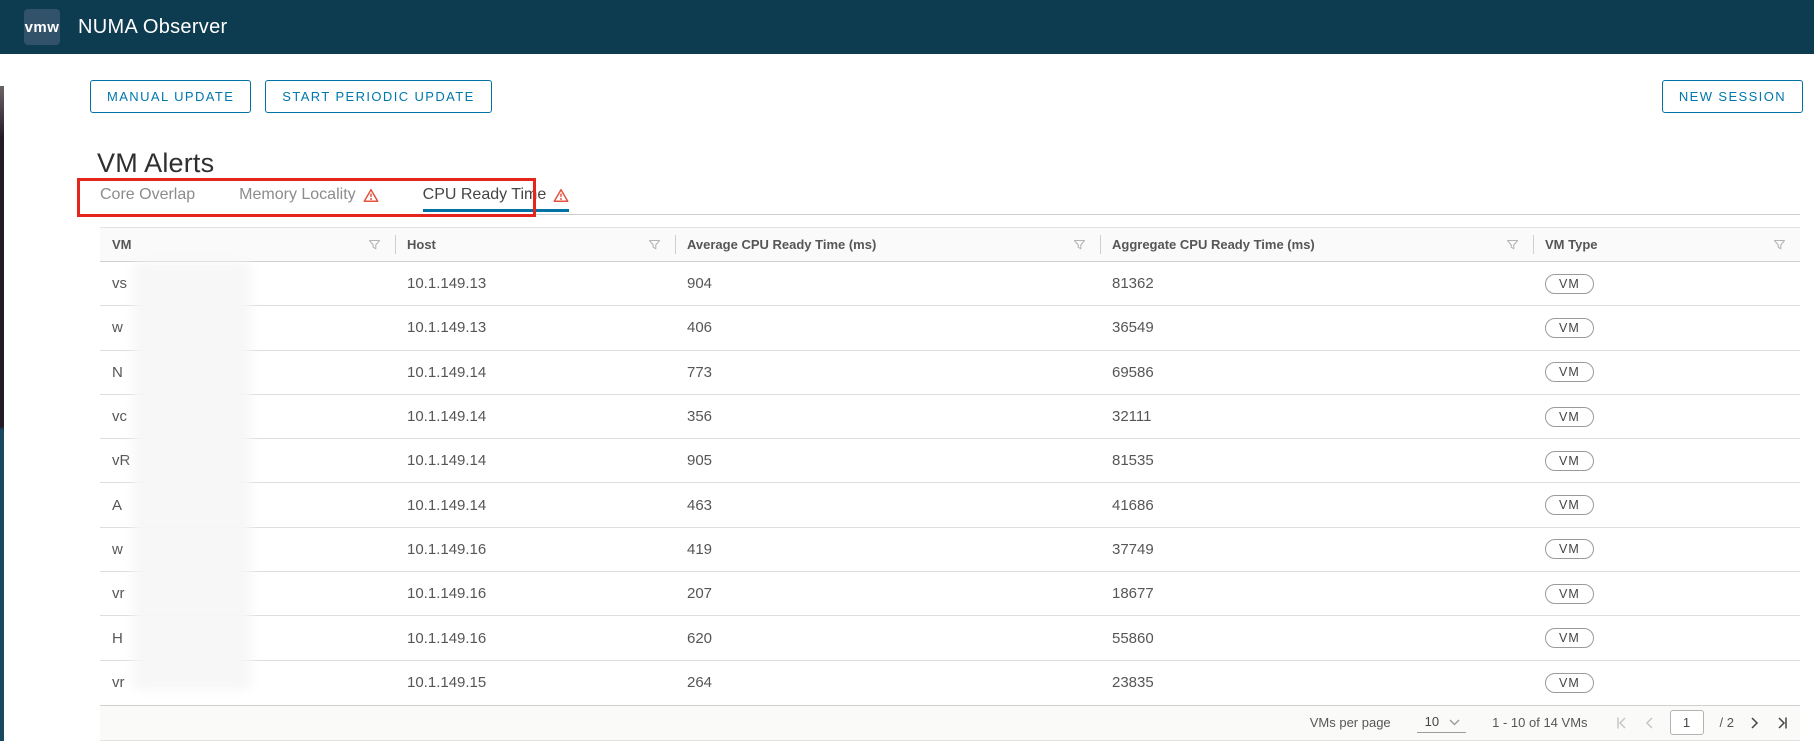 This screenshot has height=741, width=1814. I want to click on table-row: vc 10.1.149.14 356 32111 VM, so click(950, 417).